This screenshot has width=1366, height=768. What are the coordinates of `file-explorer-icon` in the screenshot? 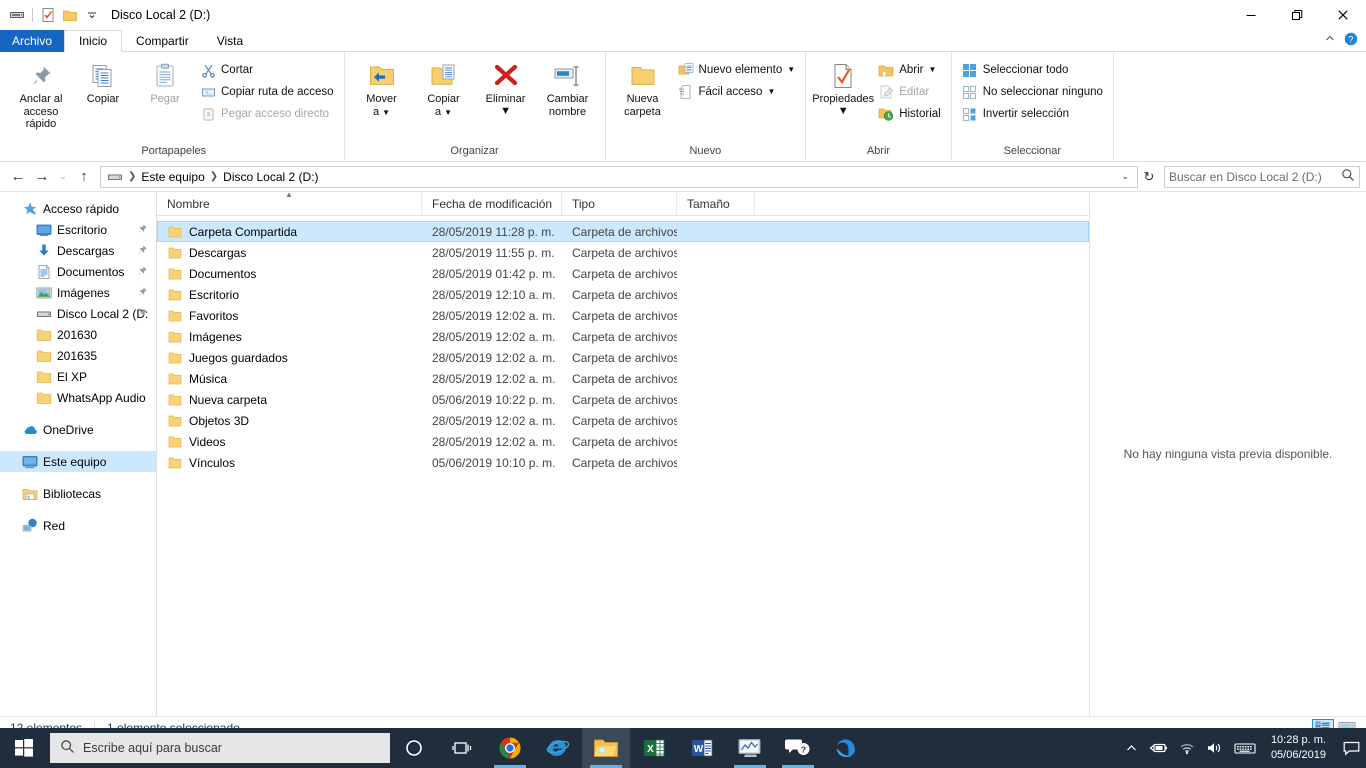 It's located at (606, 748).